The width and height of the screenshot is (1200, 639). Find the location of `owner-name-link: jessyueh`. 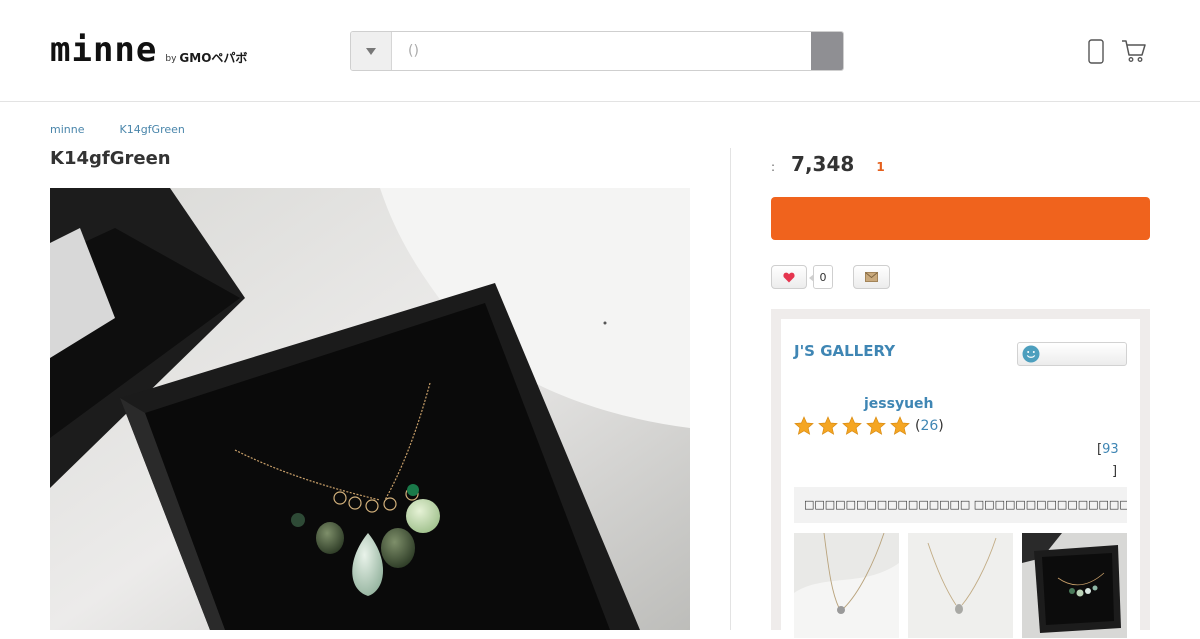

owner-name-link: jessyueh is located at coordinates (899, 404).